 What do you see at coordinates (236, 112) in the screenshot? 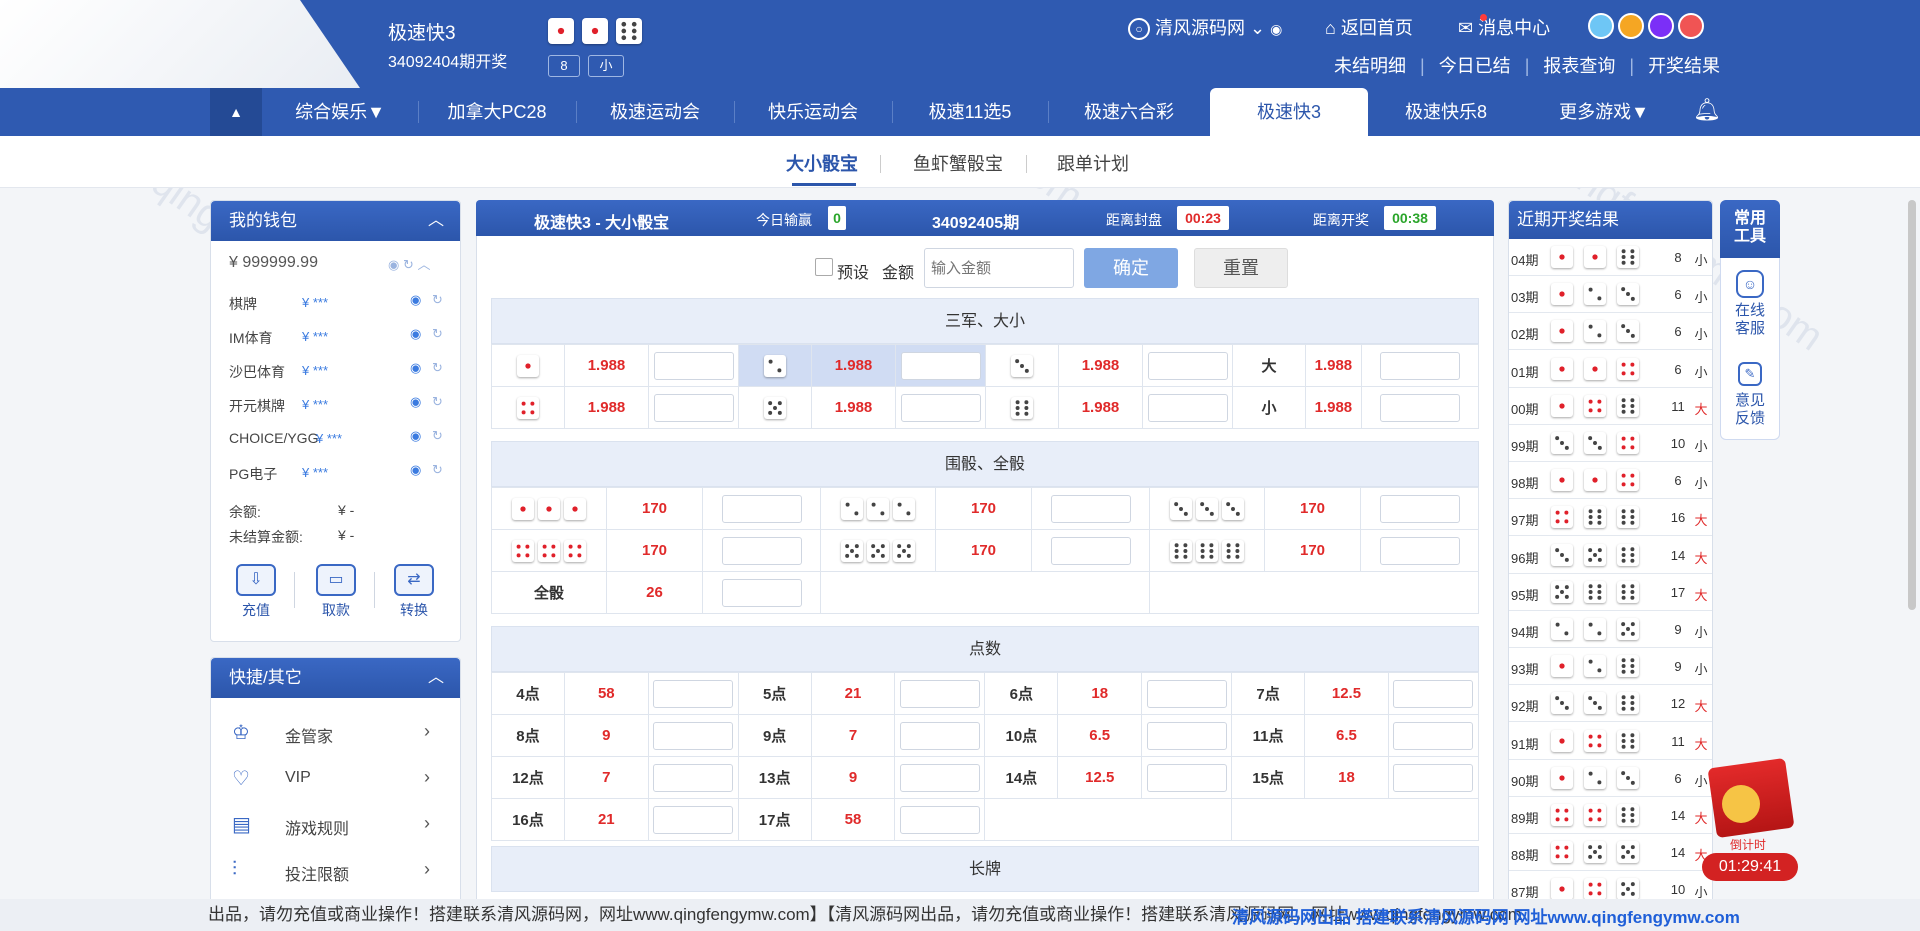
I see `collapse-up-icon: ▲` at bounding box center [236, 112].